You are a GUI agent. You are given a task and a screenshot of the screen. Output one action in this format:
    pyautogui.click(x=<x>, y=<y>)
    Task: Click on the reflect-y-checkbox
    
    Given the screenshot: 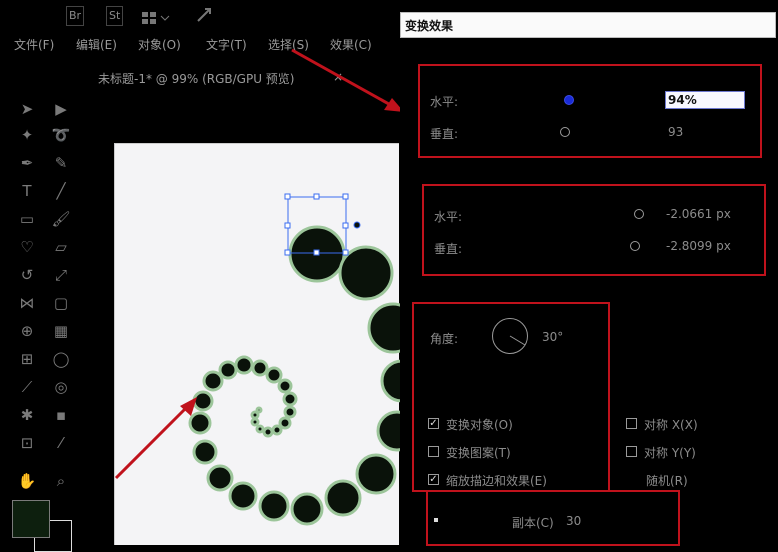 What is the action you would take?
    pyautogui.click(x=631, y=451)
    